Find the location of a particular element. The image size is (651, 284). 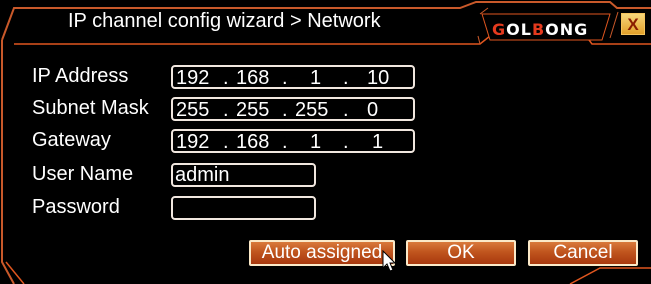

gateway-field: 192 . 168 . 1 . 1 is located at coordinates (293, 141).